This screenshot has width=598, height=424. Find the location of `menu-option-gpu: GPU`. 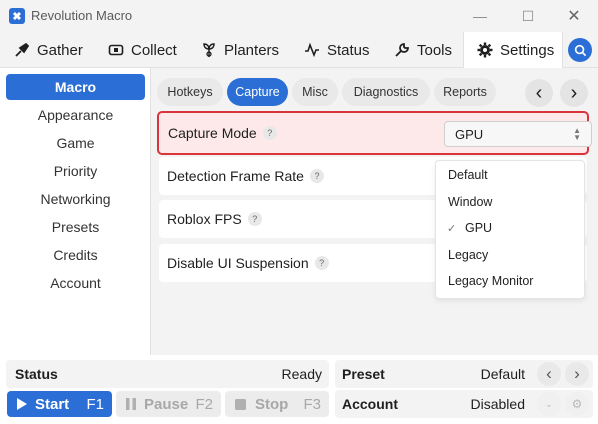

menu-option-gpu: GPU is located at coordinates (478, 228).